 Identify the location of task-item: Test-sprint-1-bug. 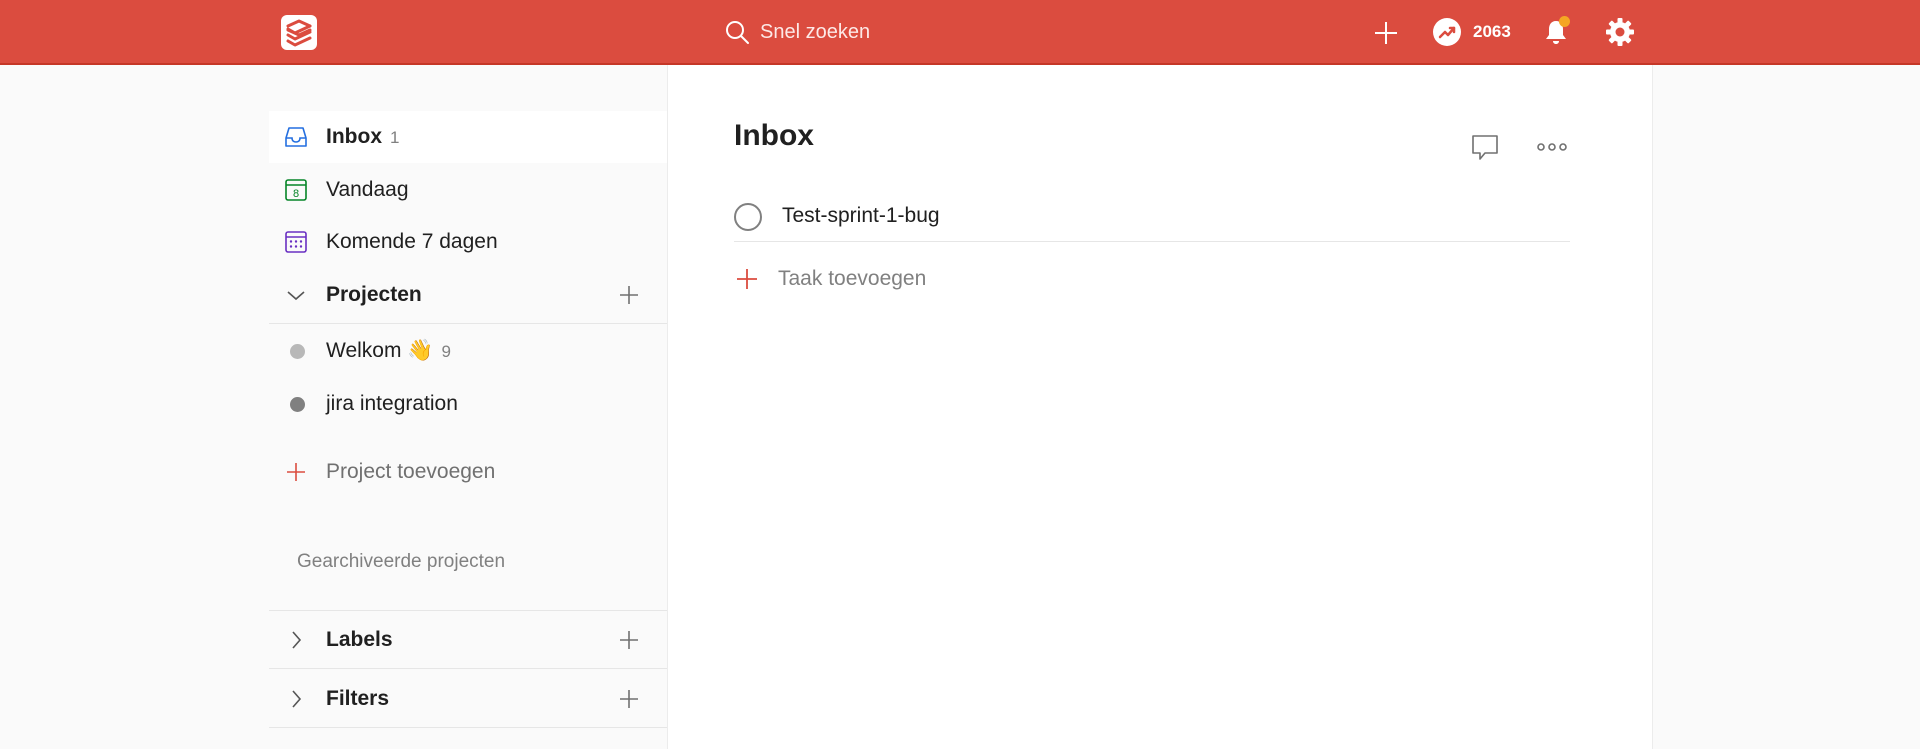
(1152, 216).